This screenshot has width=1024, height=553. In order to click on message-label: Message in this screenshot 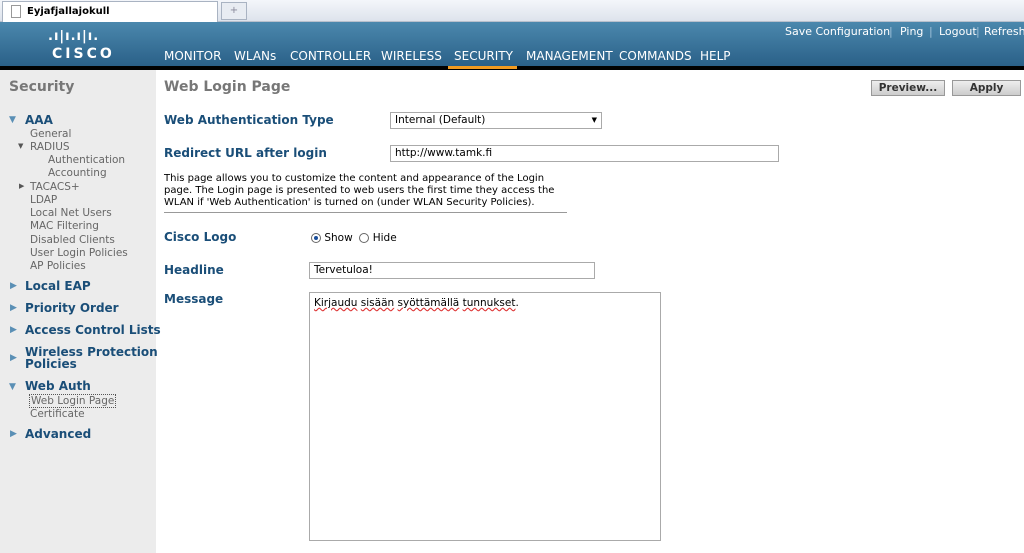, I will do `click(194, 299)`.